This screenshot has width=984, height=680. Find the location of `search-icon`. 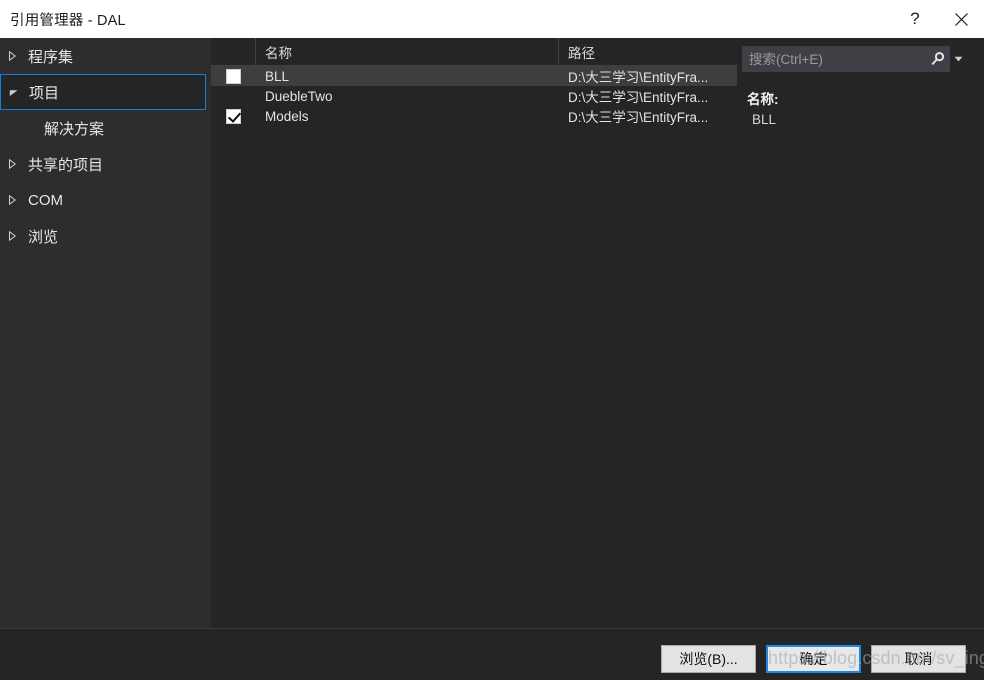

search-icon is located at coordinates (938, 59).